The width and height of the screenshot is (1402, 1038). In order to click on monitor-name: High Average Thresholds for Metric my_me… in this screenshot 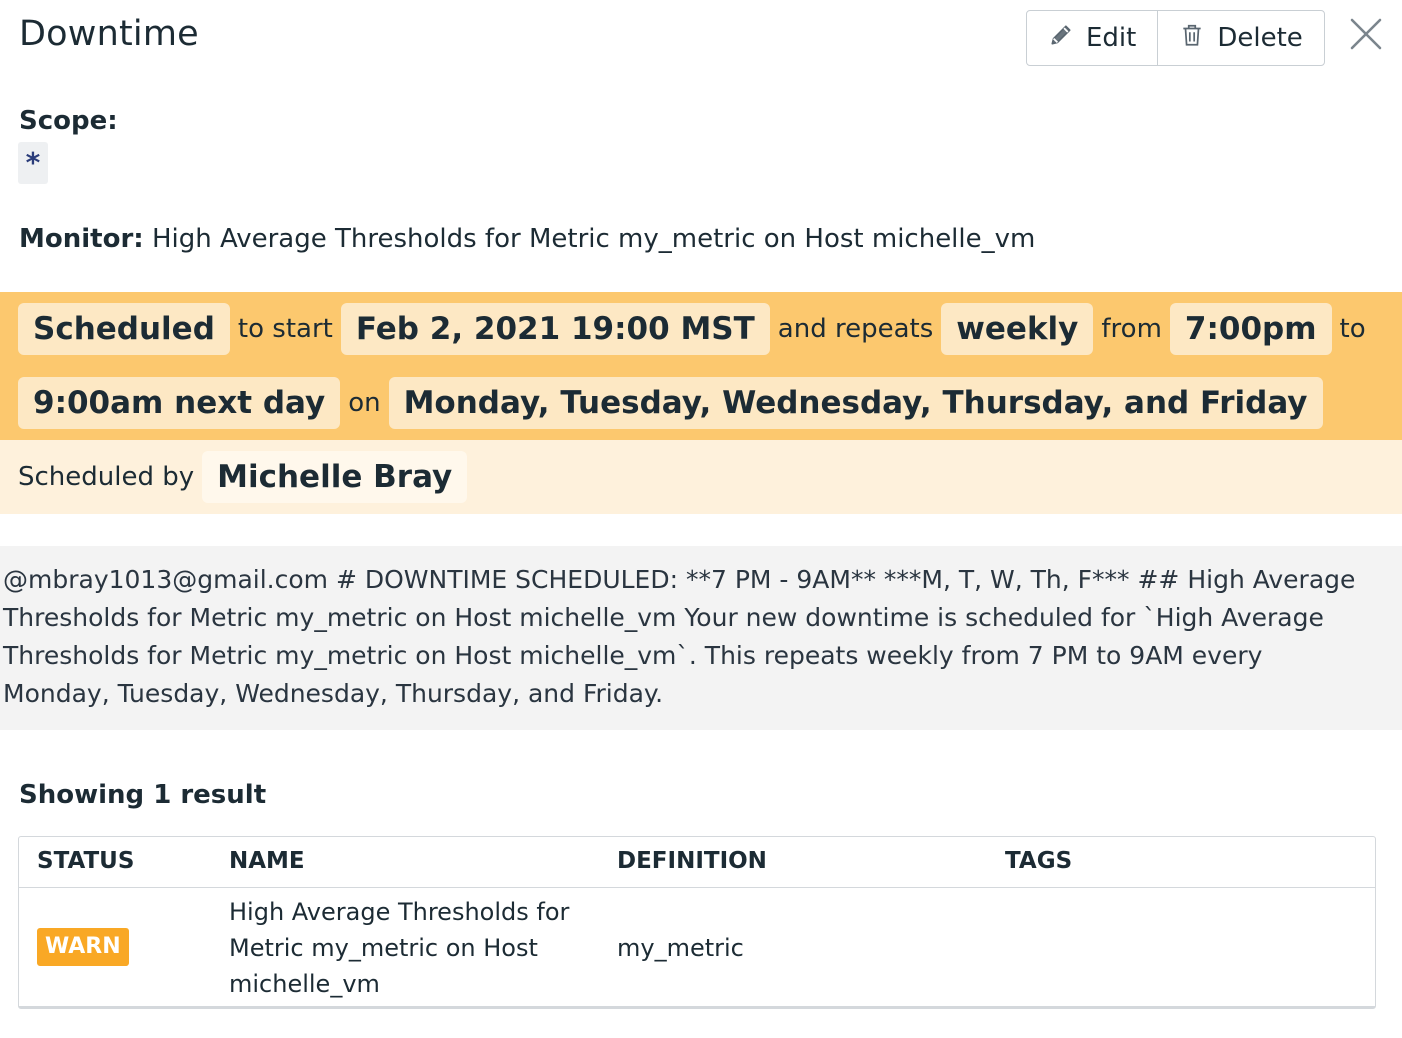, I will do `click(593, 239)`.